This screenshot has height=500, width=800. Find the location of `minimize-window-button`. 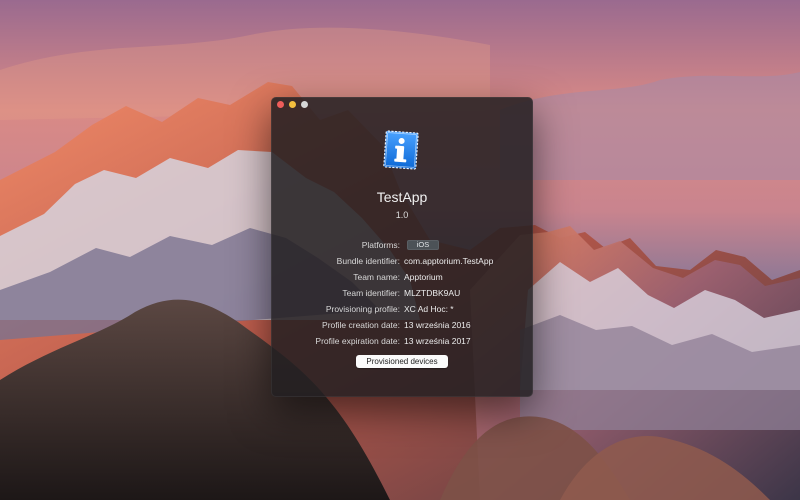

minimize-window-button is located at coordinates (292, 104).